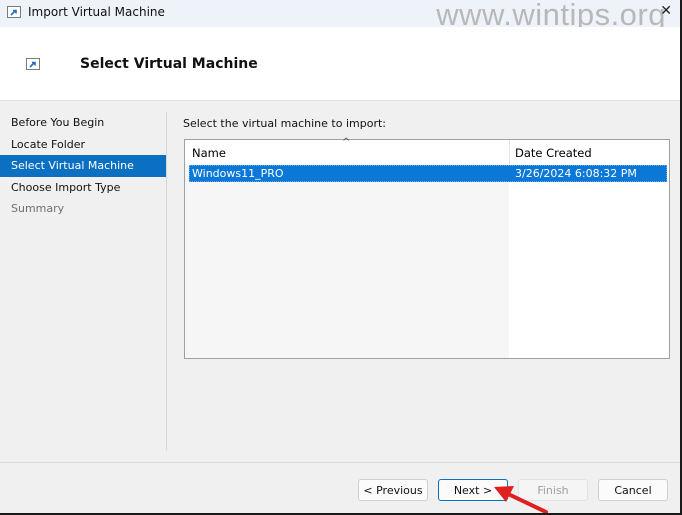 The height and width of the screenshot is (515, 682). What do you see at coordinates (340, 64) in the screenshot?
I see `wizard-header: Select Virtual Machine` at bounding box center [340, 64].